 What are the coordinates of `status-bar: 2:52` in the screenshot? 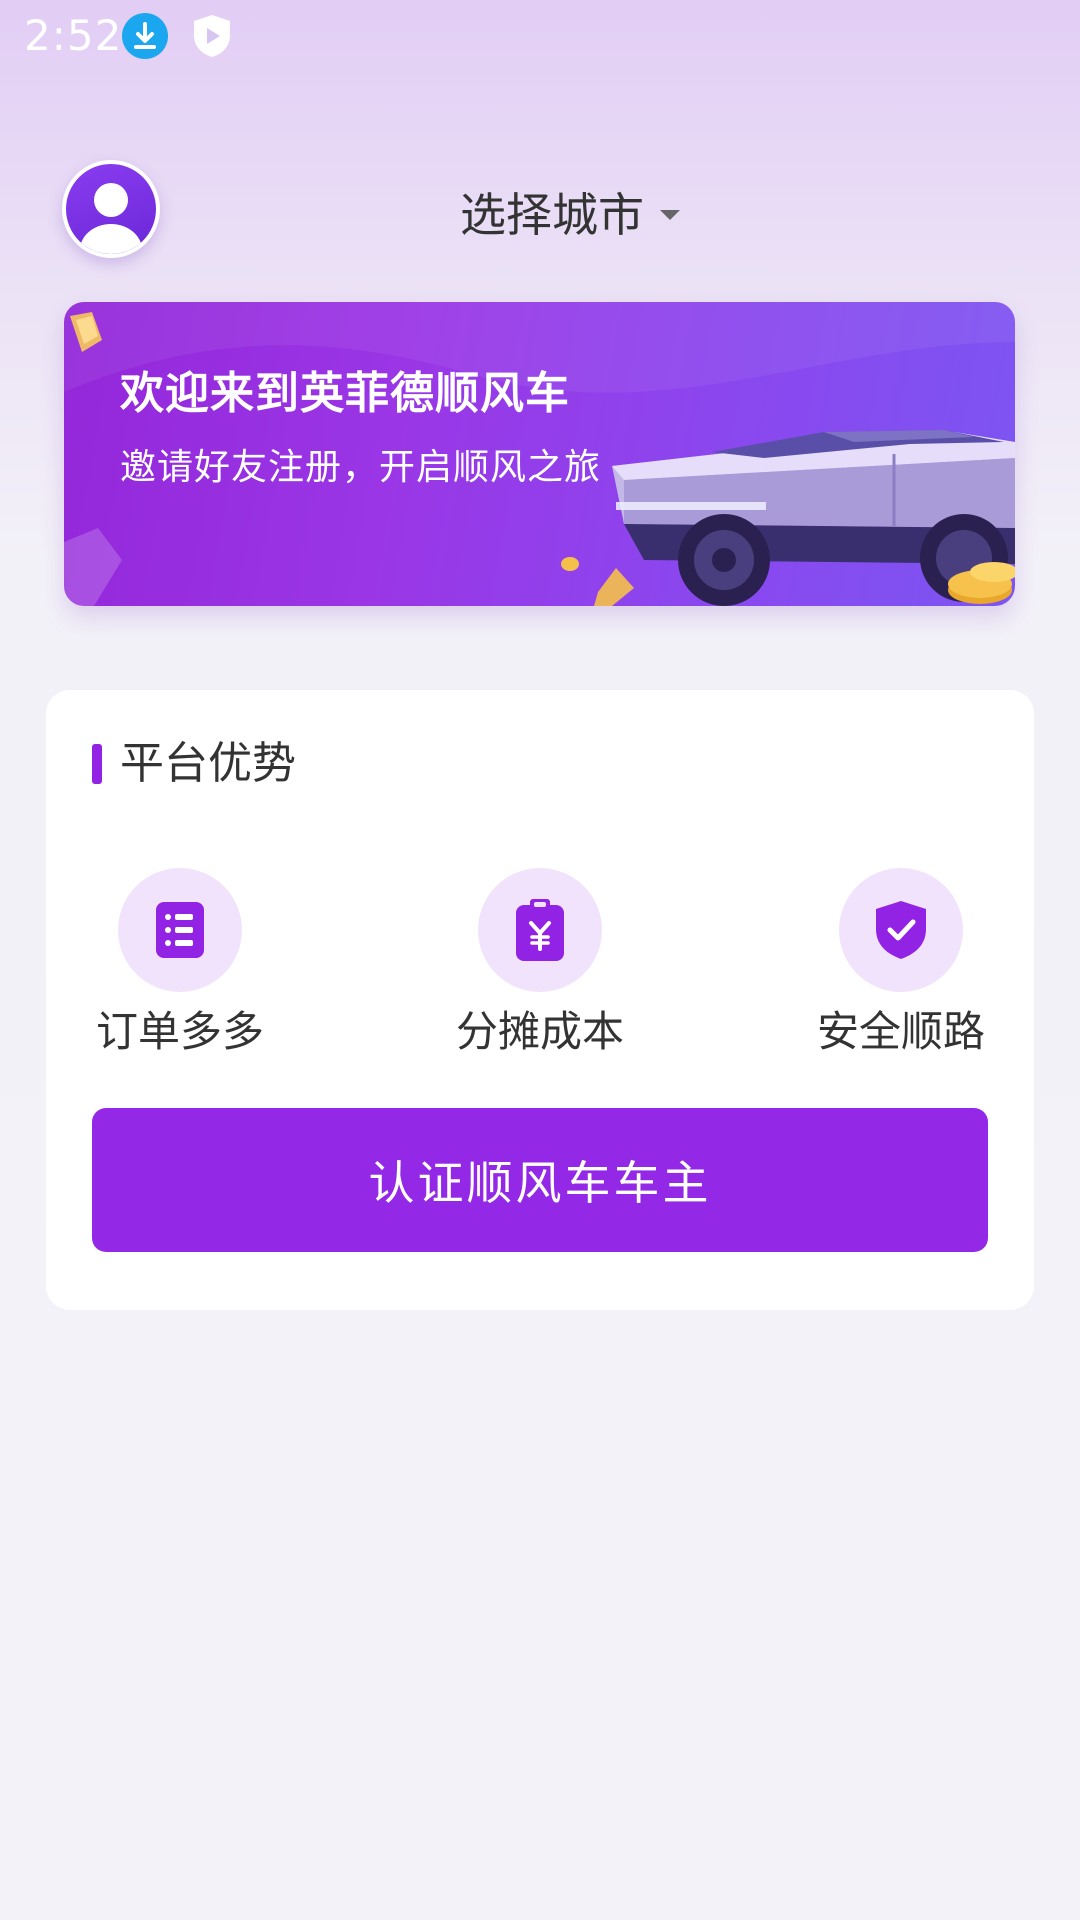 It's located at (540, 36).